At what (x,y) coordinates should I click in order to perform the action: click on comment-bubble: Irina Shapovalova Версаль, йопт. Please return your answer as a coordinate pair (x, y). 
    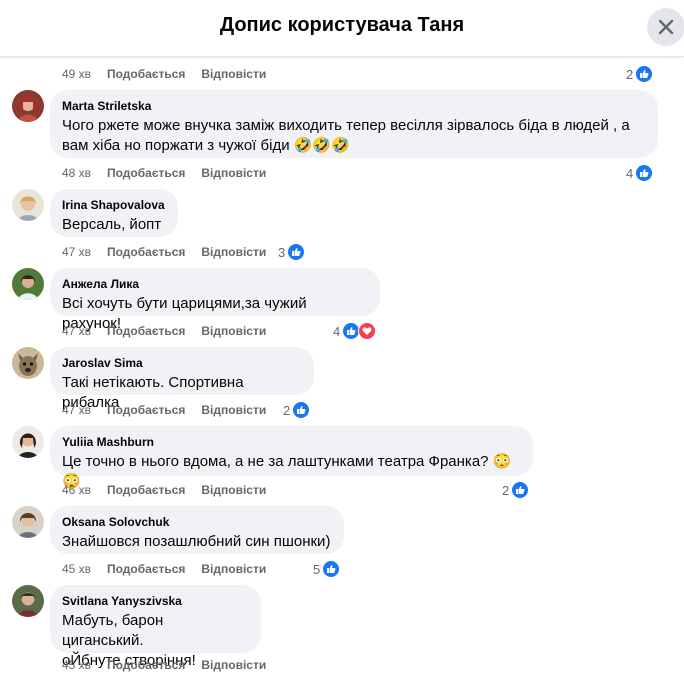
    Looking at the image, I should click on (114, 213).